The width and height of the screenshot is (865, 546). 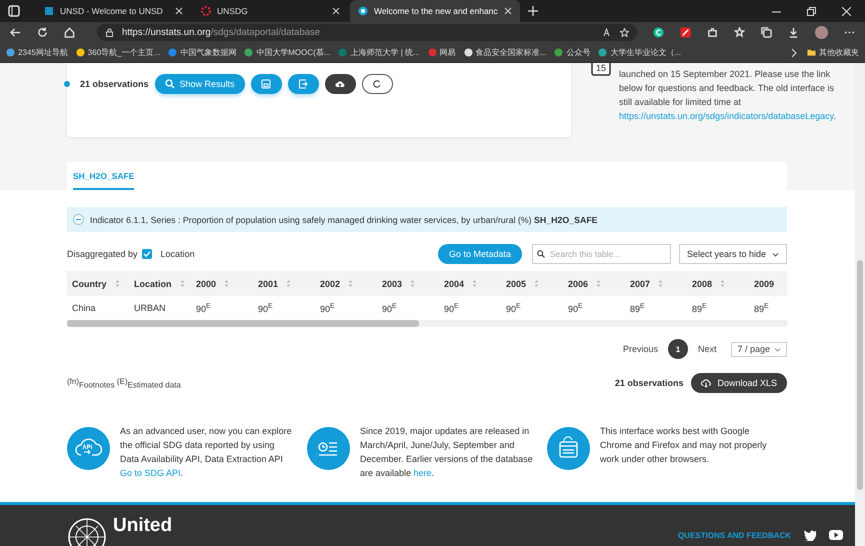 I want to click on favorites-icon, so click(x=739, y=32).